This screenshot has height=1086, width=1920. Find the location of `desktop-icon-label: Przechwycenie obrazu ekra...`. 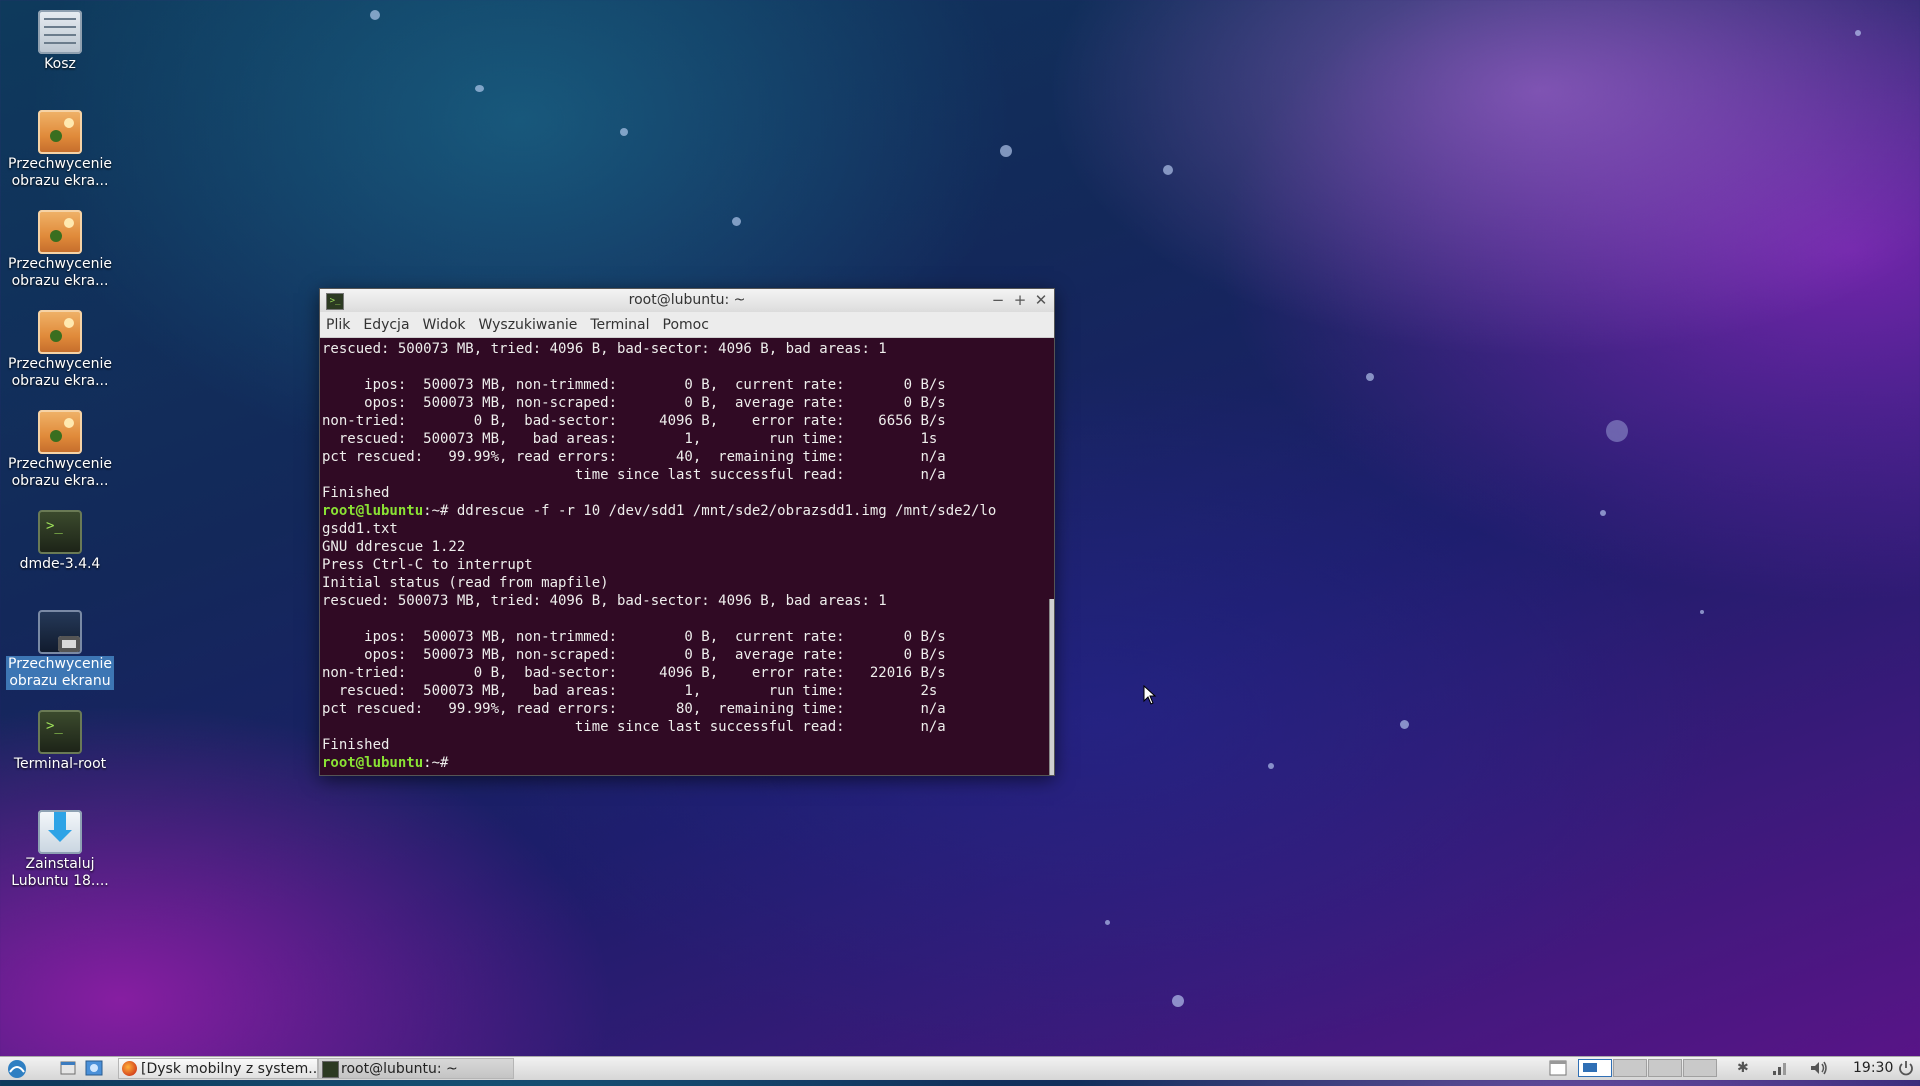

desktop-icon-label: Przechwycenie obrazu ekra... is located at coordinates (60, 172).